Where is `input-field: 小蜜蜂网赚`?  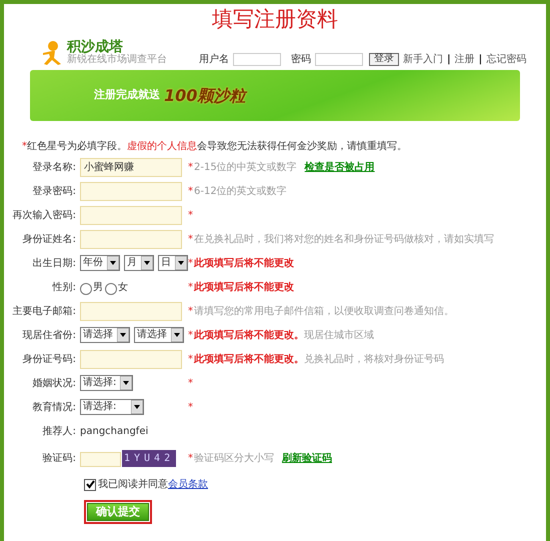
input-field: 小蜜蜂网赚 is located at coordinates (131, 167).